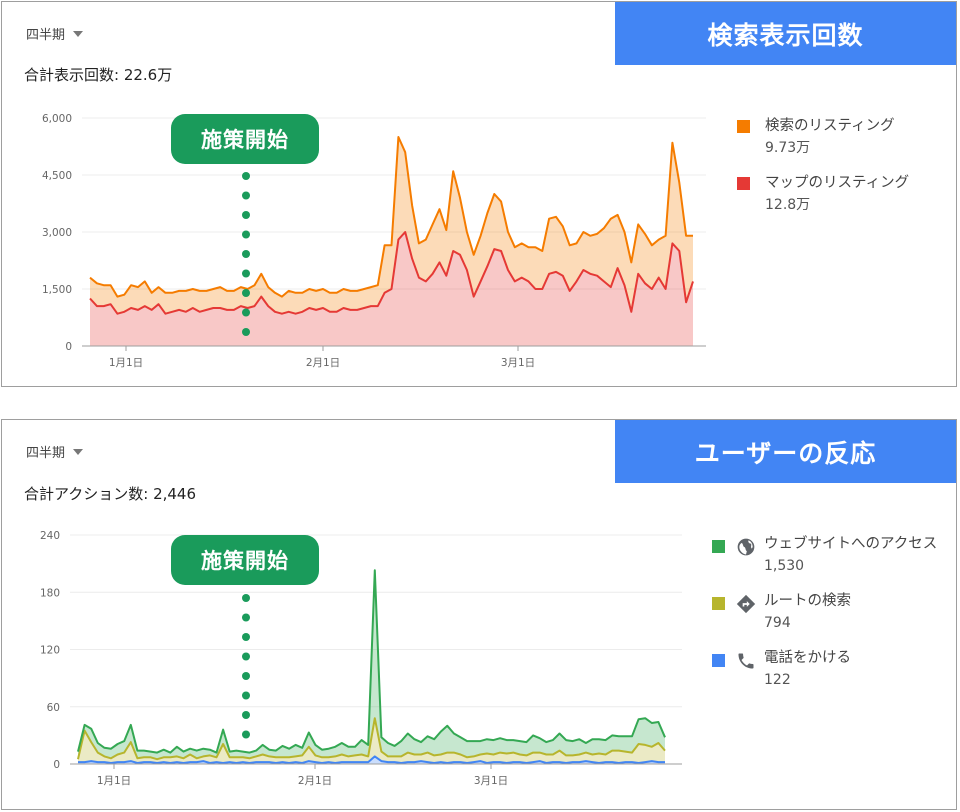 This screenshot has width=960, height=812. Describe the element at coordinates (57, 119) in the screenshot. I see `y-tick-label: 6,000` at that location.